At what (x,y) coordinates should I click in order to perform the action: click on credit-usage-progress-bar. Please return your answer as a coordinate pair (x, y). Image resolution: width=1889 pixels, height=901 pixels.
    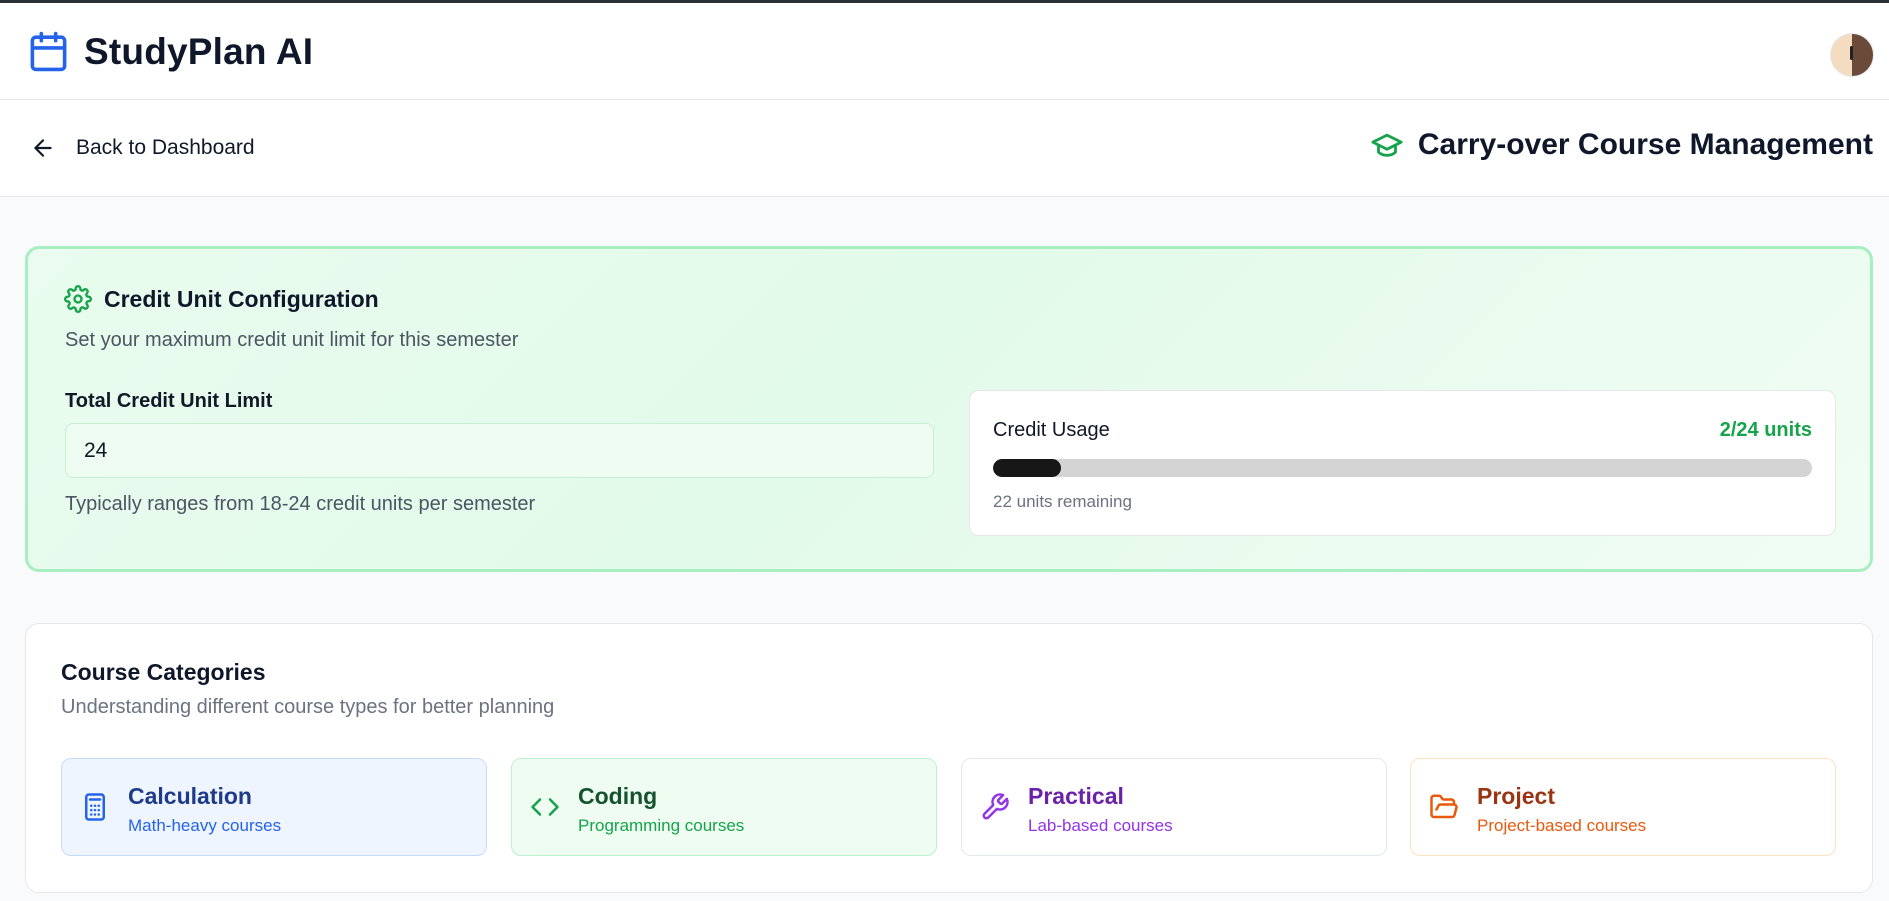
    Looking at the image, I should click on (1402, 468).